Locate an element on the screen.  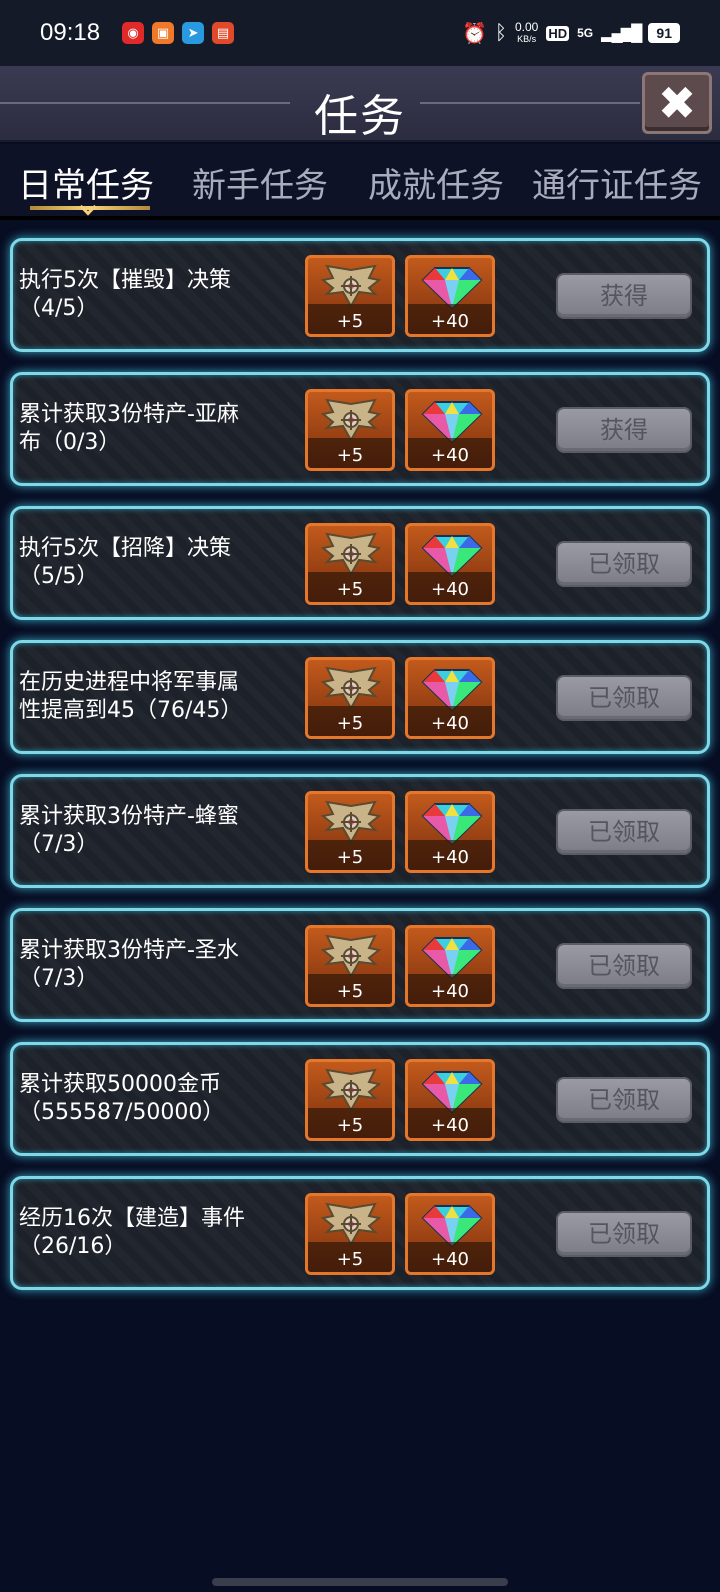
task-row: 累计获取50000金币 （555587/50000） +5 +40 已领取 is located at coordinates (360, 1099).